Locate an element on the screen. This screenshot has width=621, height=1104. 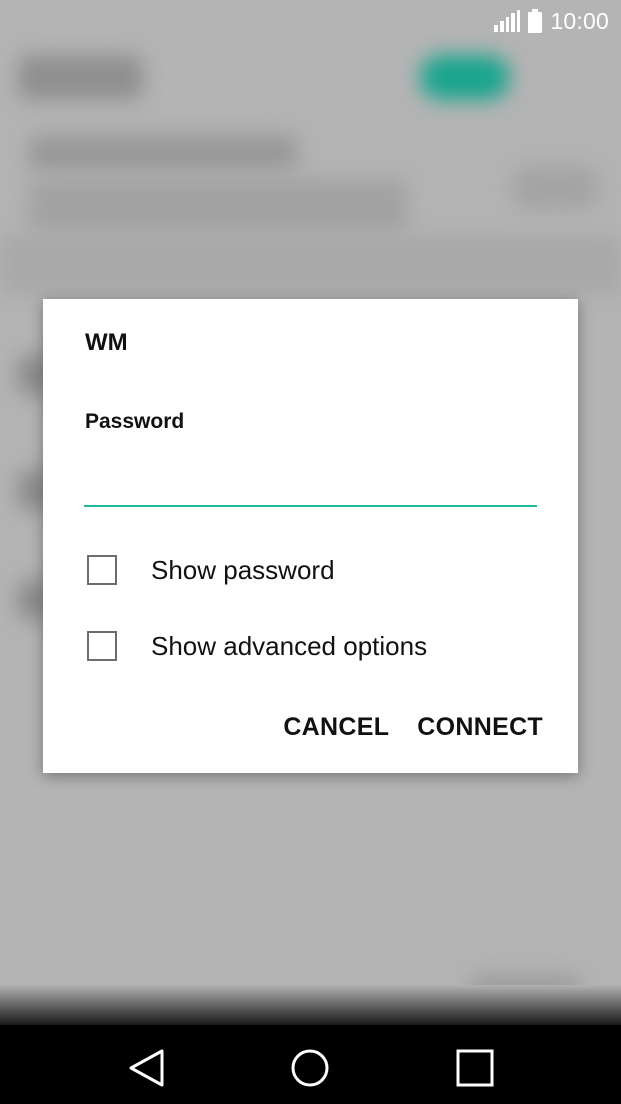
blurred-section is located at coordinates (310, 265).